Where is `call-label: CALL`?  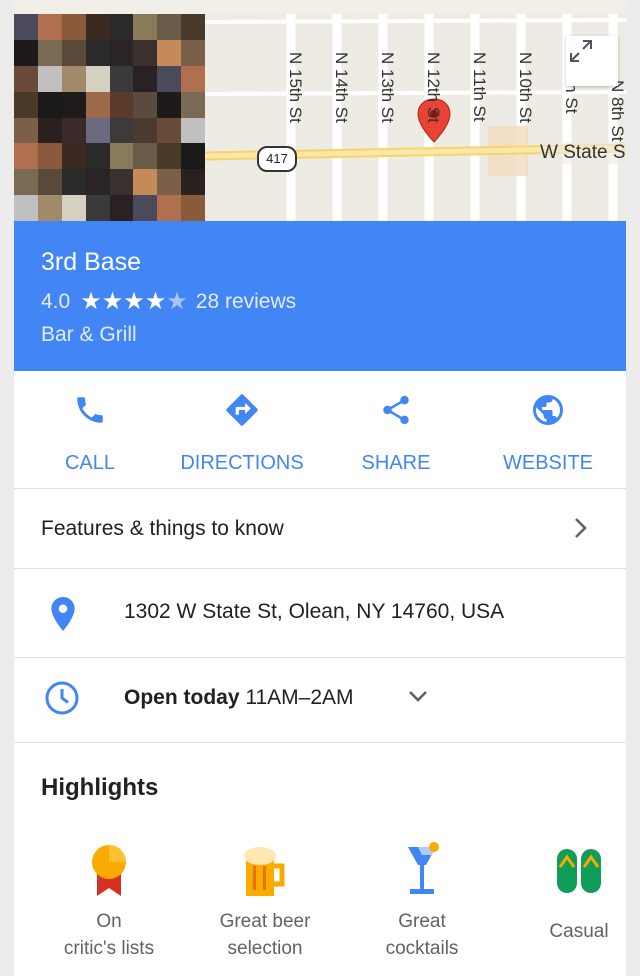 call-label: CALL is located at coordinates (90, 463).